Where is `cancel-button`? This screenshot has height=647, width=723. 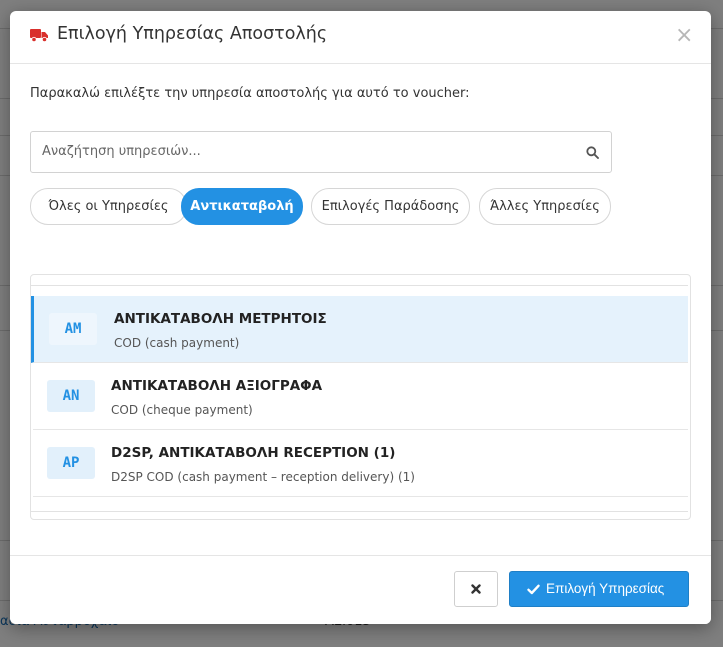
cancel-button is located at coordinates (476, 589).